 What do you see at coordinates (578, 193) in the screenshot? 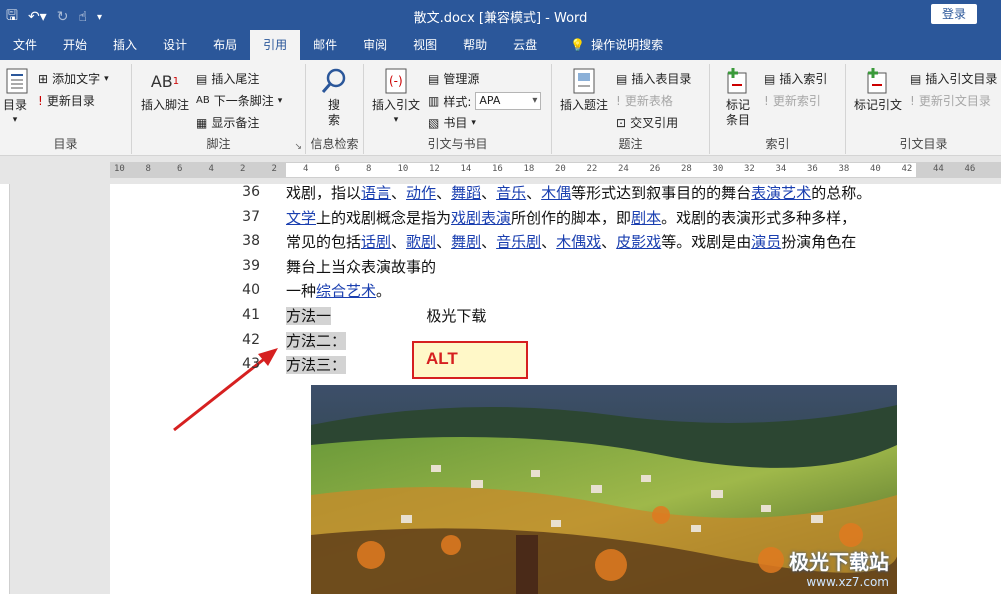
I see `document-line: 戏剧，指以语言、动作、舞蹈、音乐、木偶等形式达到叙事目的的舞台表演艺术的总称。` at bounding box center [578, 193].